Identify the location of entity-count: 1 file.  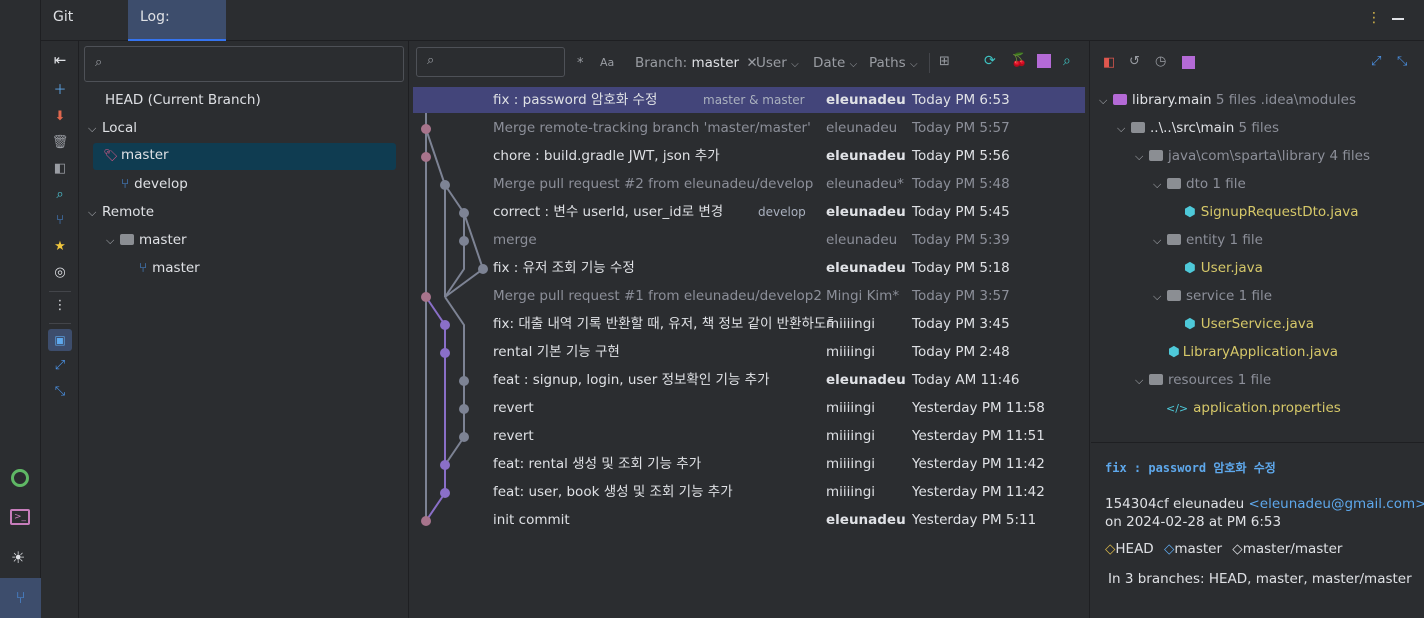
(1246, 240).